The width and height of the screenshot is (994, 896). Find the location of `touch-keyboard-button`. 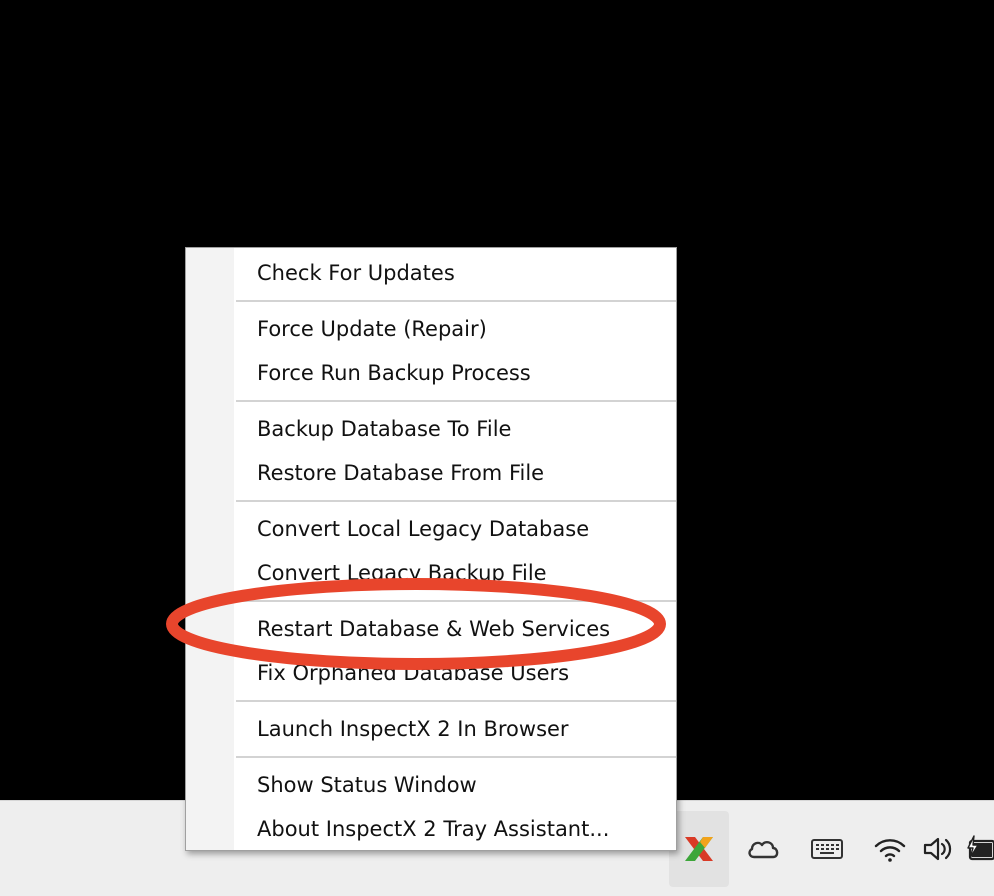

touch-keyboard-button is located at coordinates (827, 849).